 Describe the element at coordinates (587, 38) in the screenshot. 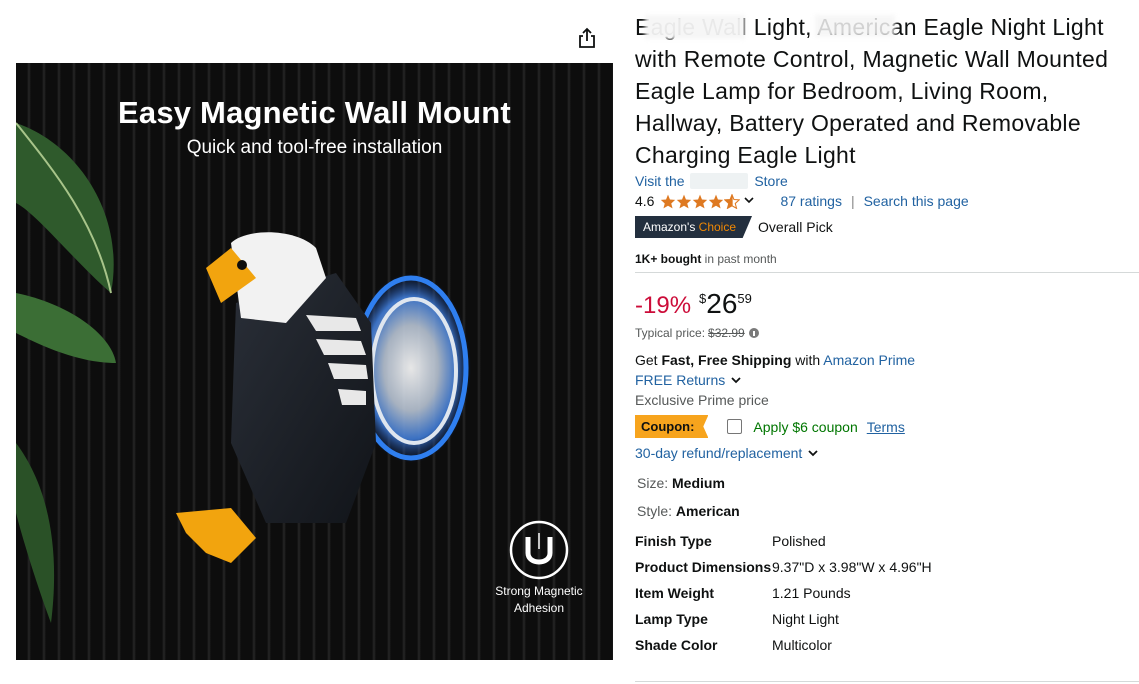

I see `share-icon` at that location.